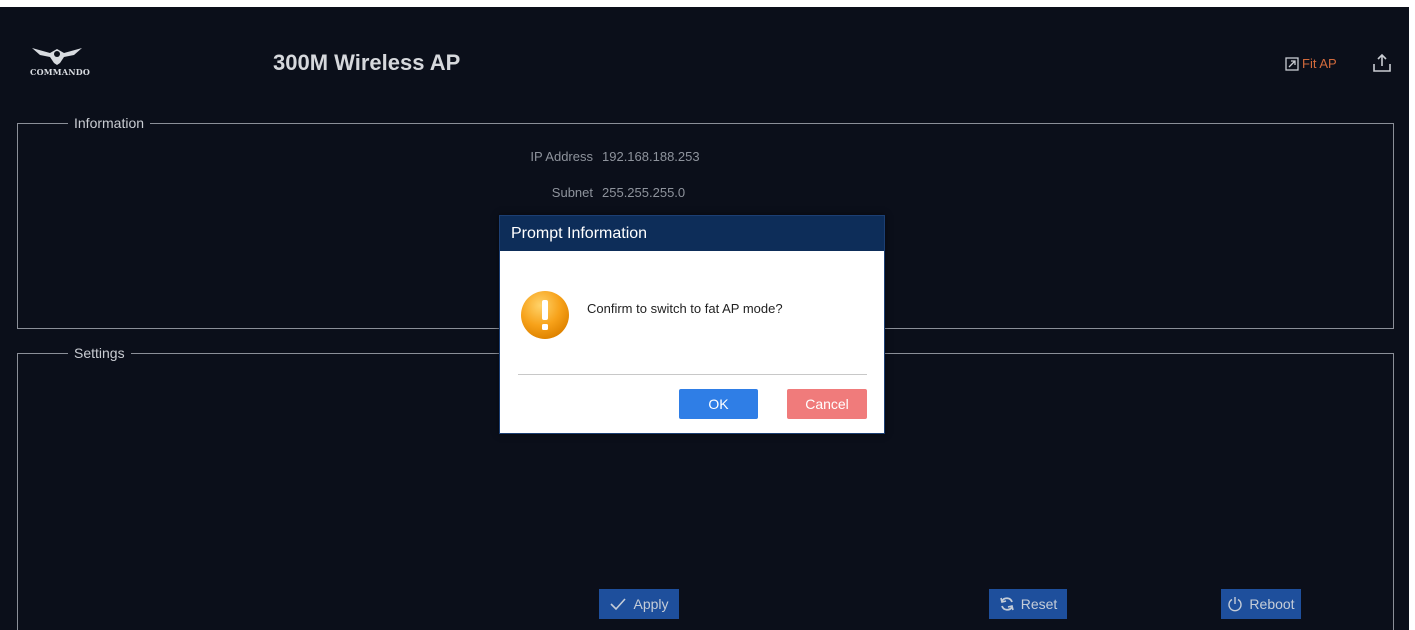 Image resolution: width=1415 pixels, height=630 pixels. I want to click on reset-button: Reset, so click(1028, 604).